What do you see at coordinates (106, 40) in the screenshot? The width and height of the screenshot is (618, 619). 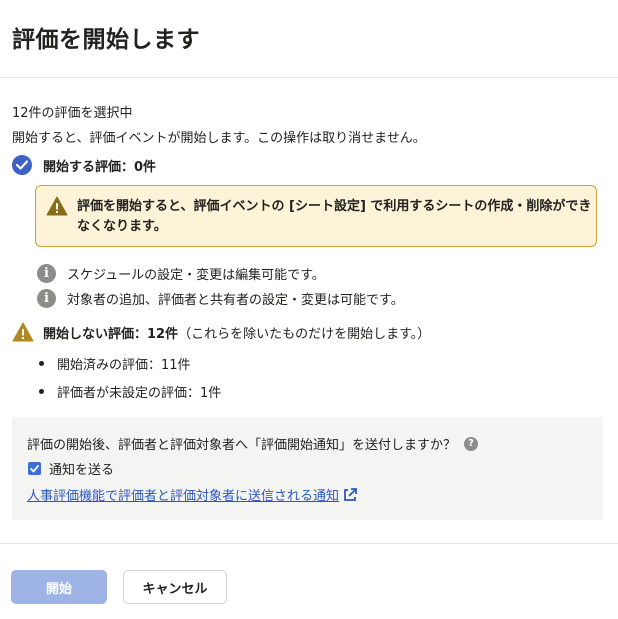 I see `dialog-title: 評価を開始します` at bounding box center [106, 40].